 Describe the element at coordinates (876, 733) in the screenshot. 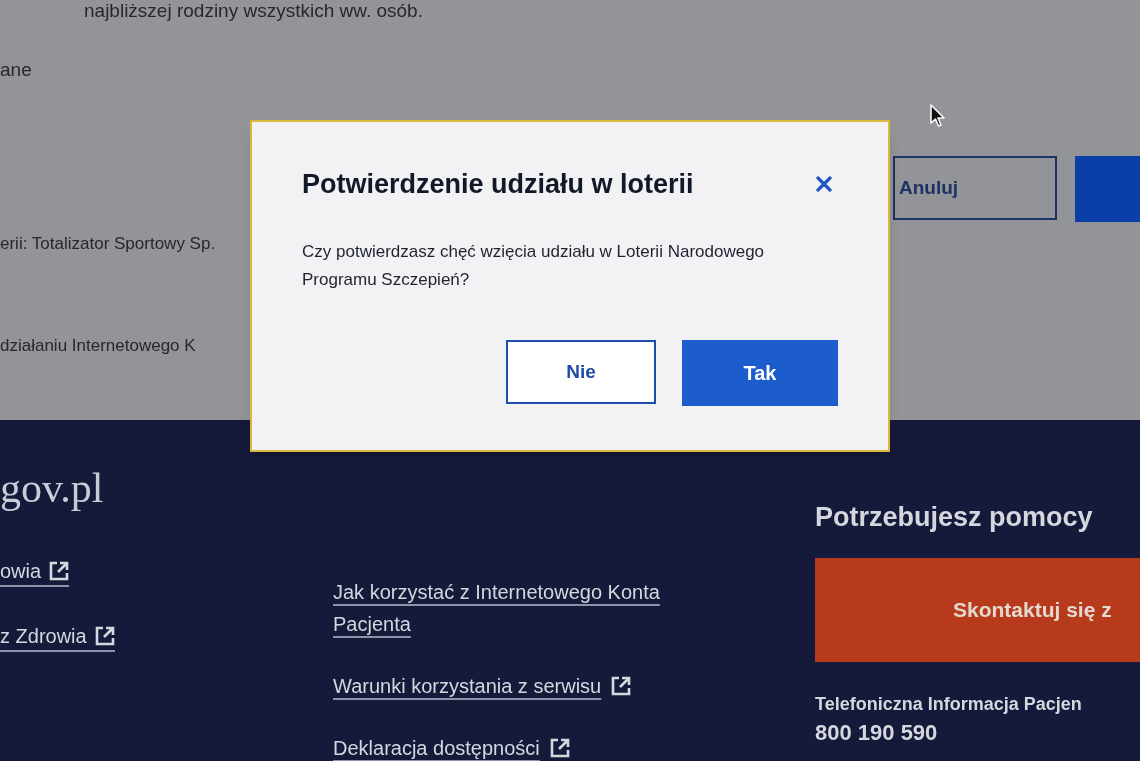

I see `phone-number: 800 190 590` at that location.